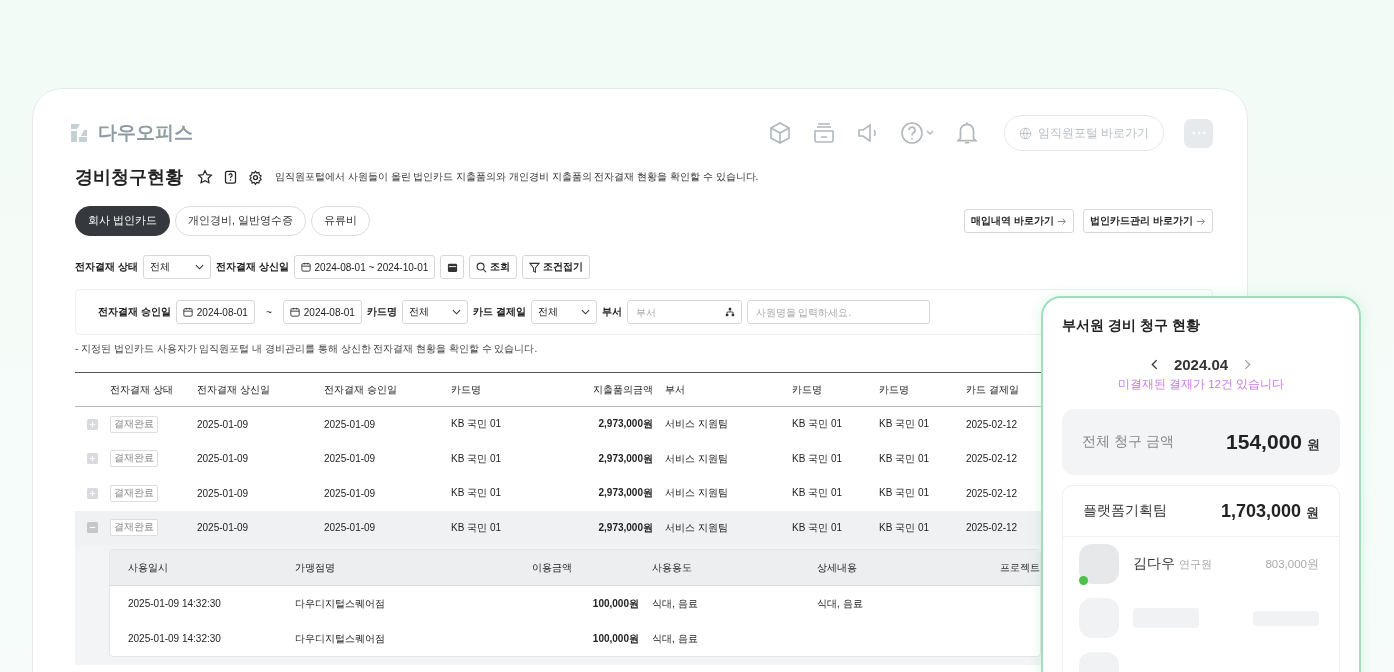  What do you see at coordinates (122, 221) in the screenshot?
I see `tab: 회사 법인카드` at bounding box center [122, 221].